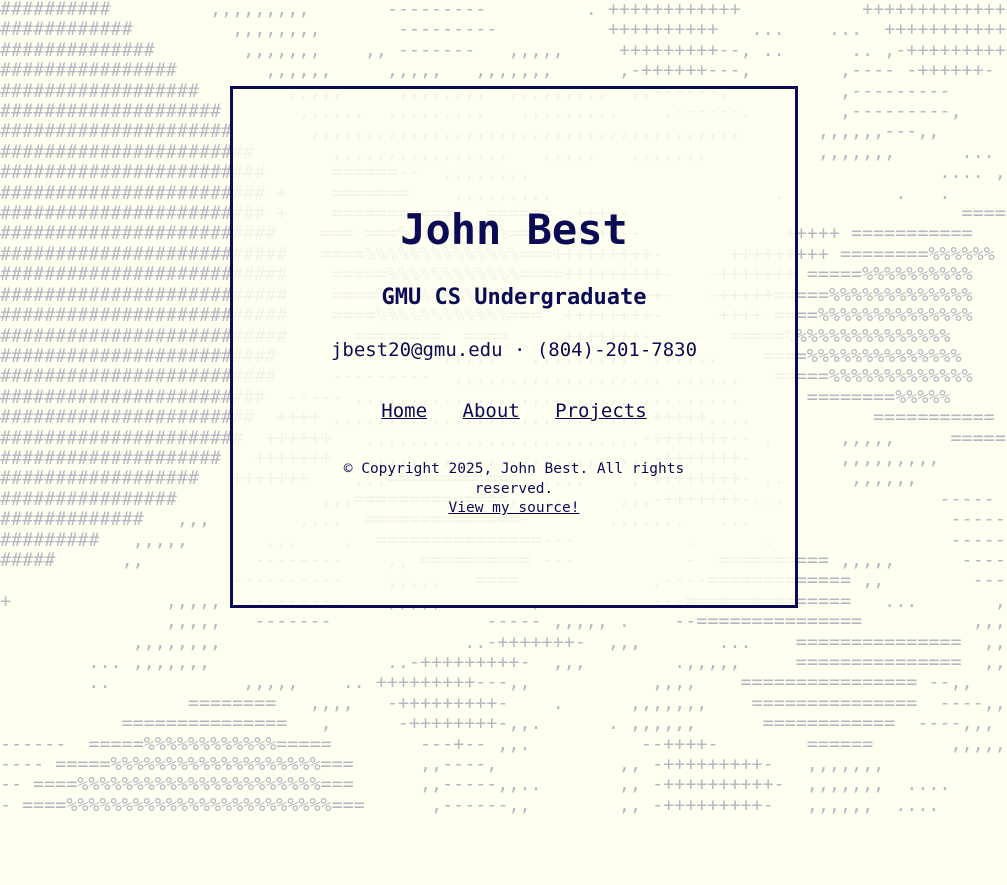 This screenshot has width=1007, height=885. I want to click on nav-about-link: About, so click(491, 411).